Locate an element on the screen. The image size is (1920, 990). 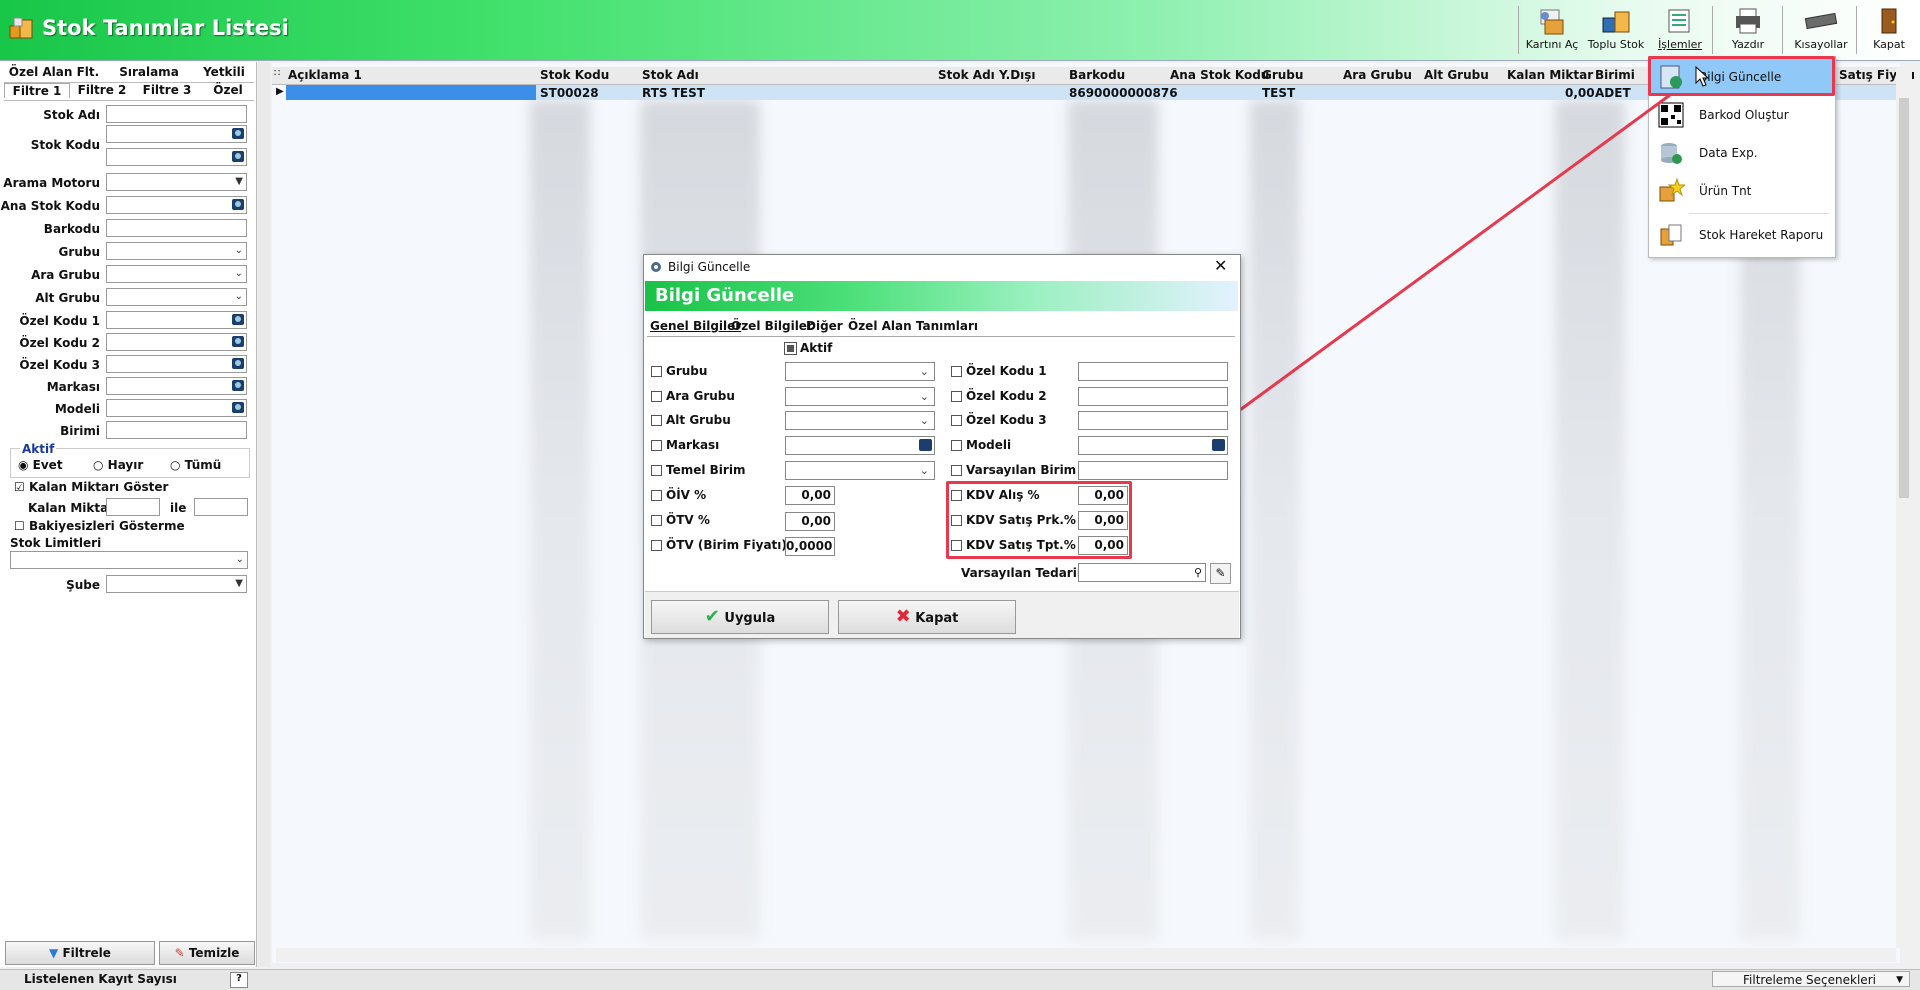
red-x-icon: ✖ is located at coordinates (903, 616).